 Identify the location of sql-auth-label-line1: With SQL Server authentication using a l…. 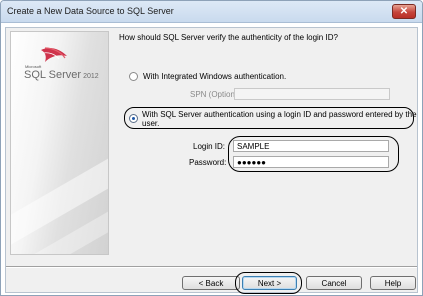
(279, 114).